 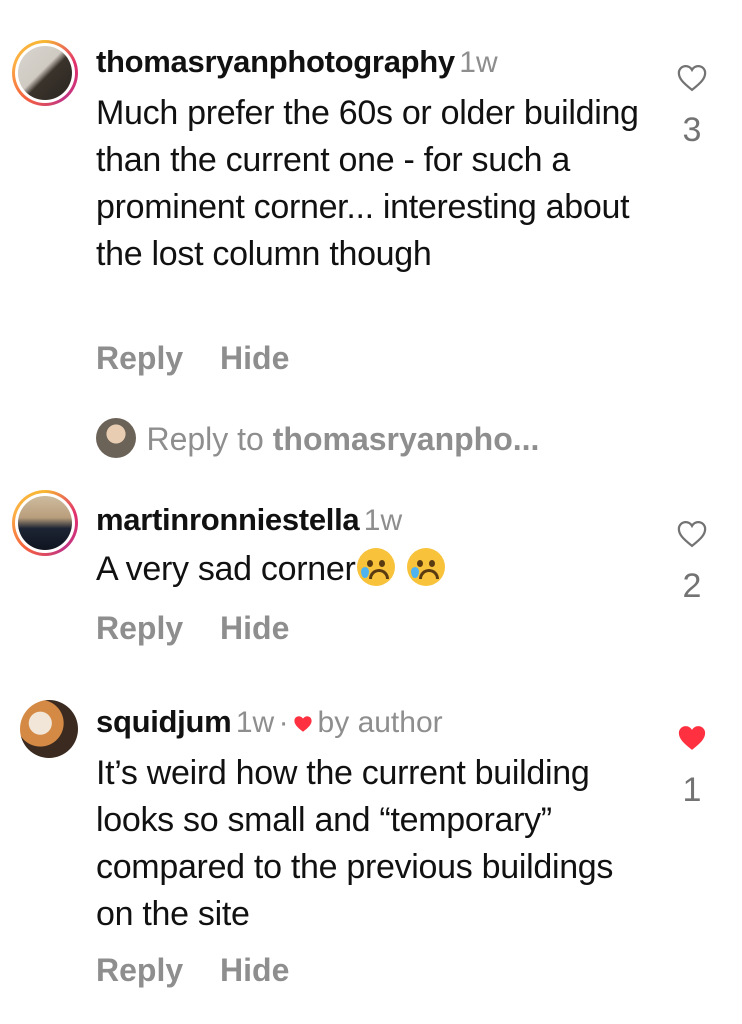 What do you see at coordinates (226, 569) in the screenshot?
I see `comment-text: A very sad corner` at bounding box center [226, 569].